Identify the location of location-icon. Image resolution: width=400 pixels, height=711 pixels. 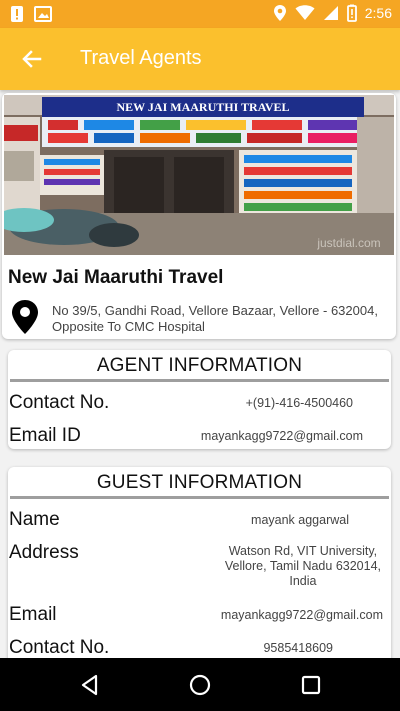
(280, 13).